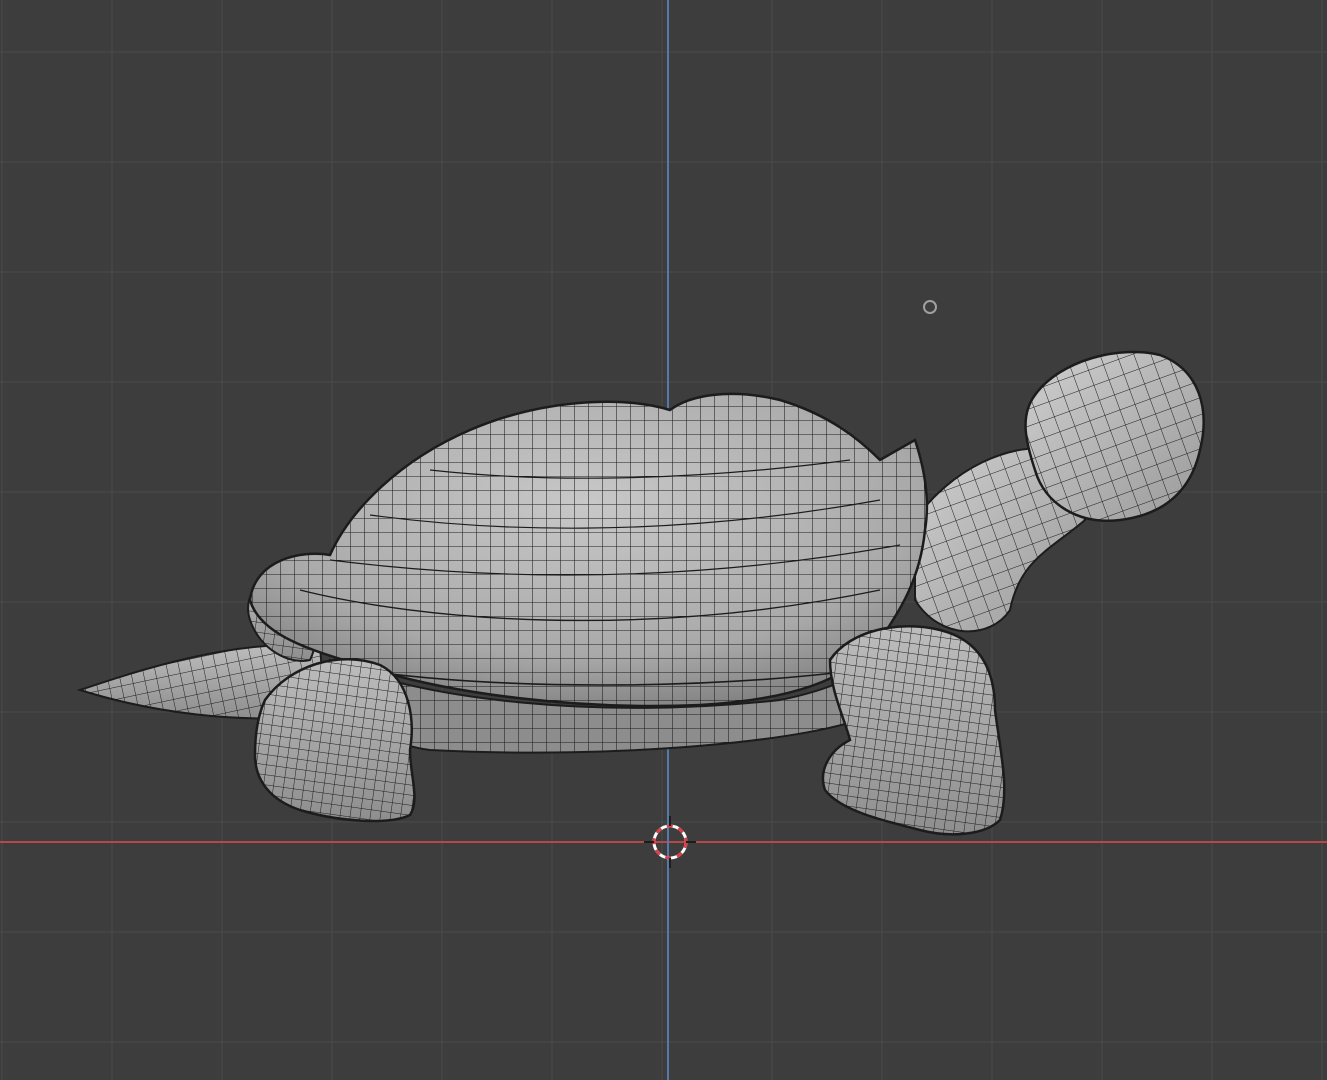 Image resolution: width=1327 pixels, height=1080 pixels. I want to click on turtle-back-leg-near, so click(334, 740).